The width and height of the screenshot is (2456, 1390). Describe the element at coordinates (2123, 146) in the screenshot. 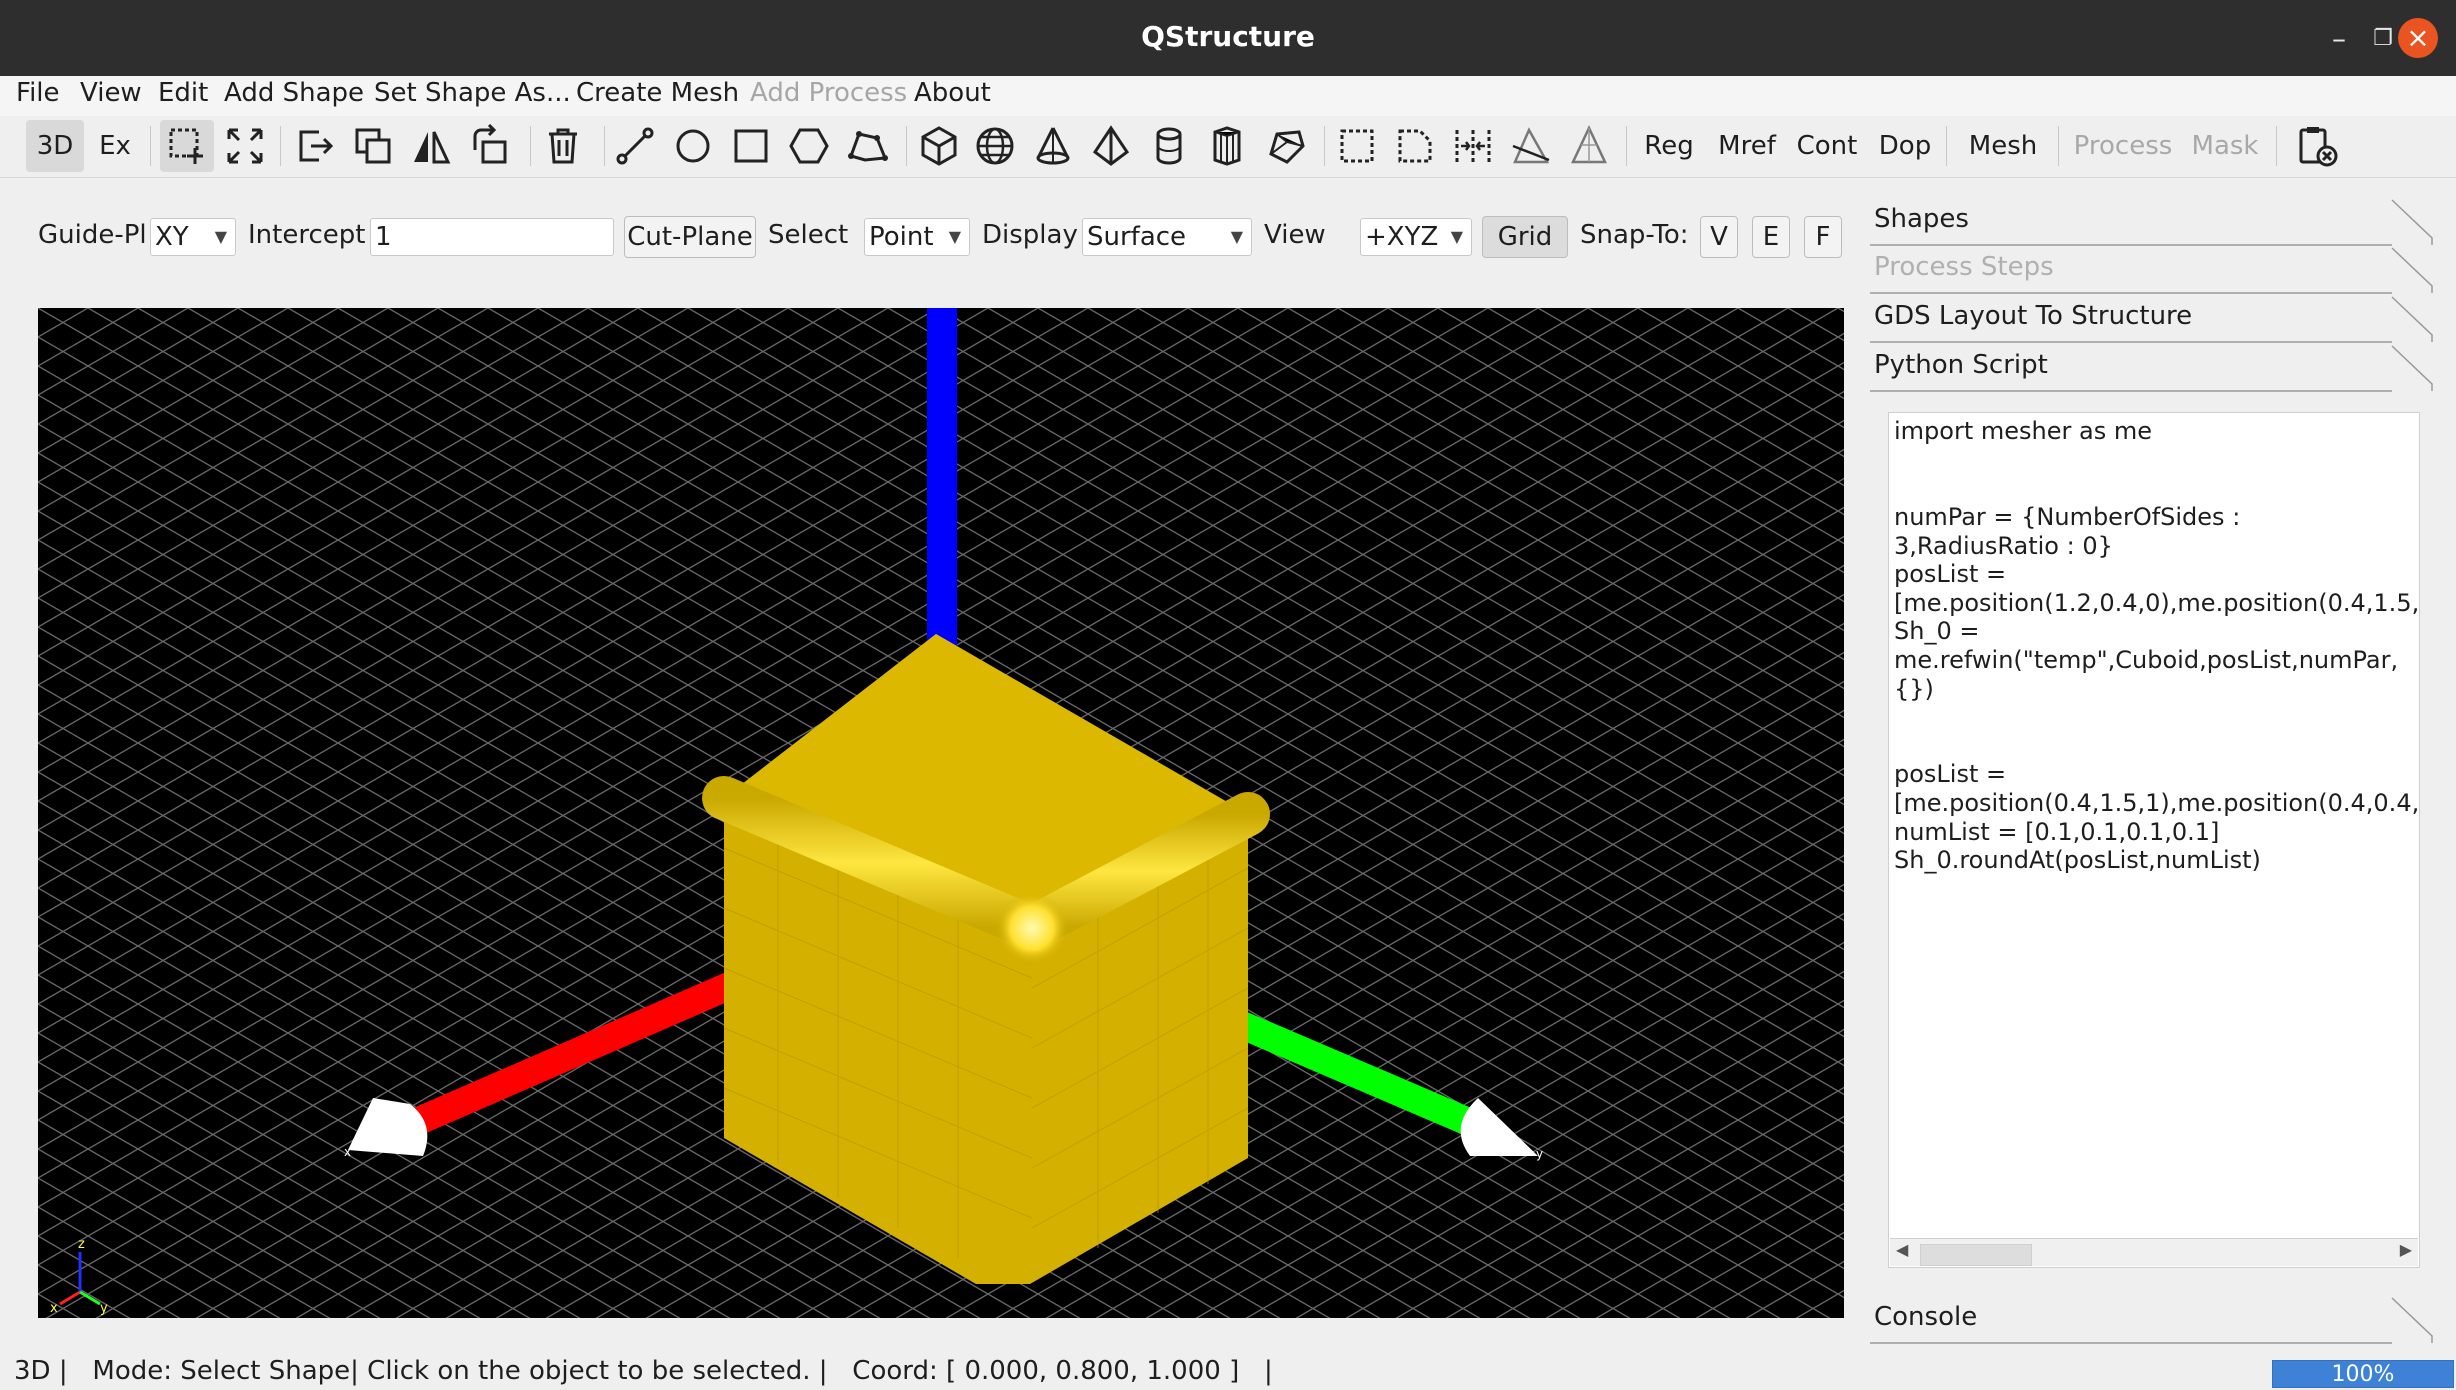

I see `process-button: Process` at that location.